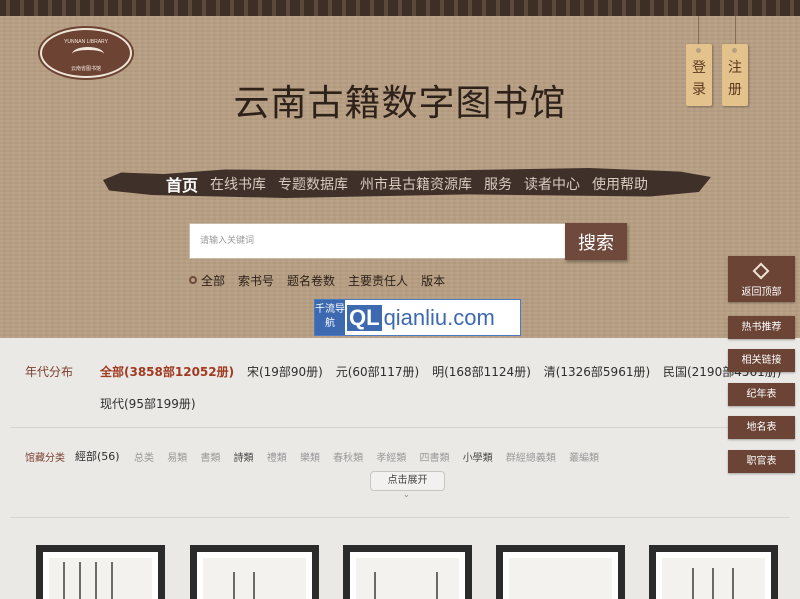  I want to click on float-place-names: 地名表, so click(761, 427).